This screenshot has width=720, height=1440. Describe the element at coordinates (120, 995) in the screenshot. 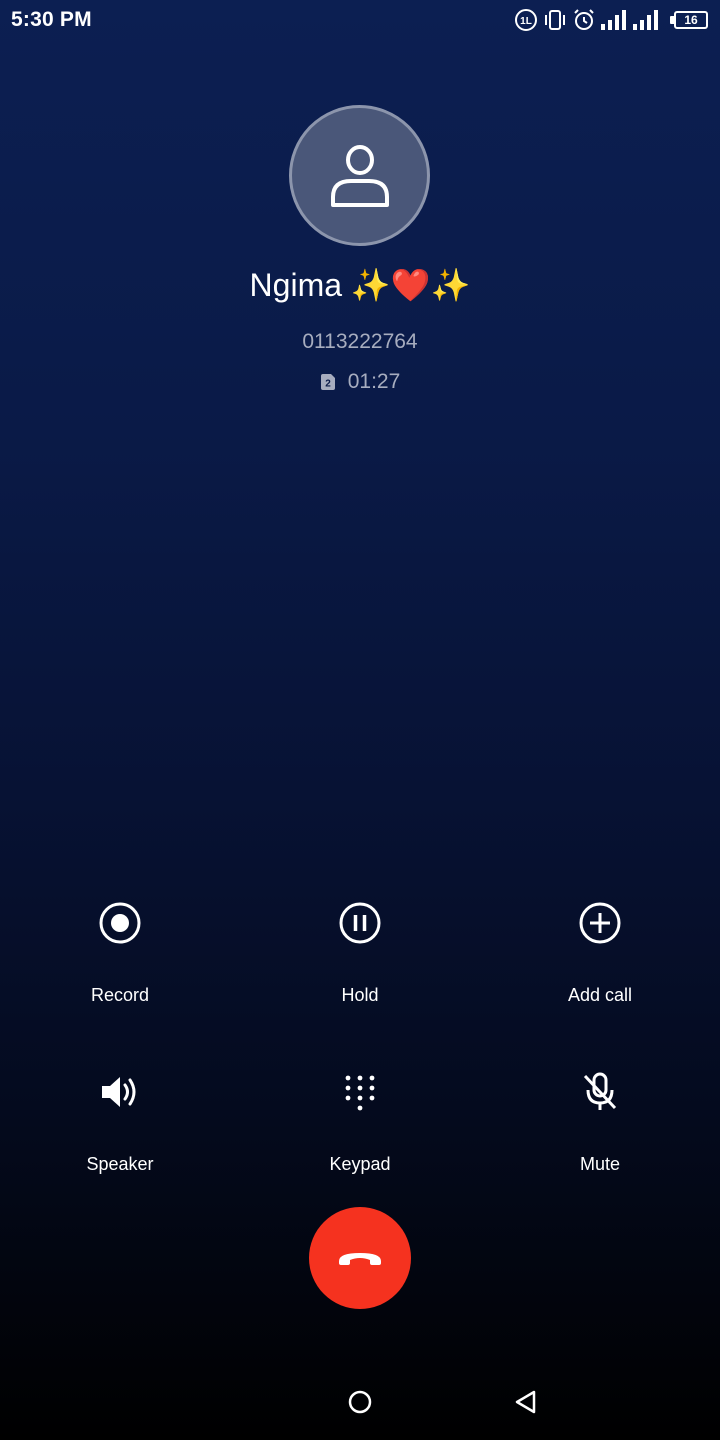

I see `record-label: Record` at that location.